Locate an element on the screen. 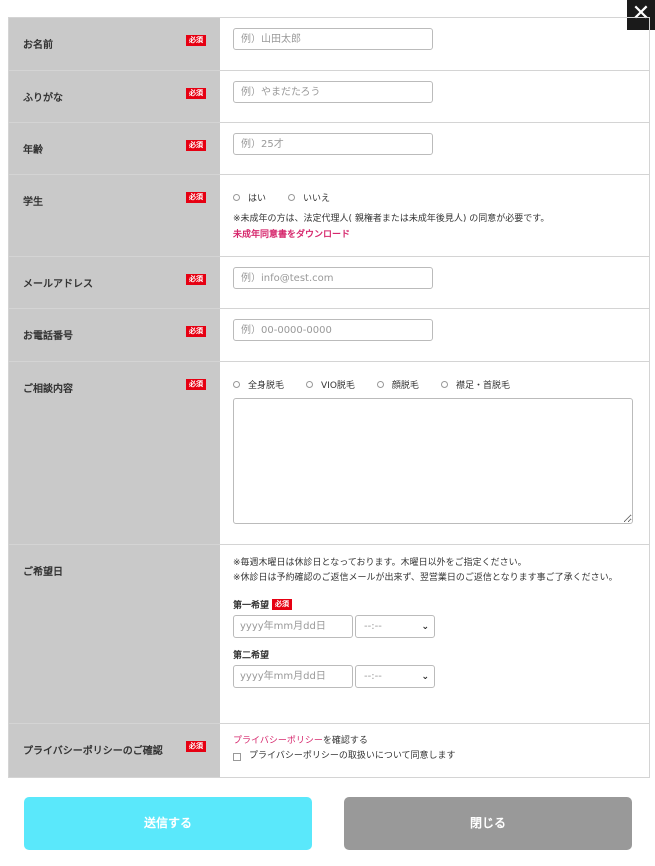 The width and height of the screenshot is (655, 866). phone-label-cell: お電話番号 必須 is located at coordinates (114, 335).